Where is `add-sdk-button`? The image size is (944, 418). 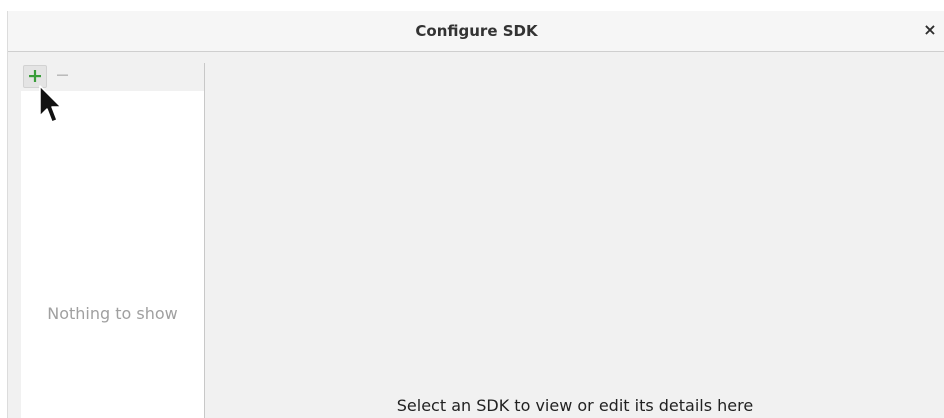 add-sdk-button is located at coordinates (35, 76).